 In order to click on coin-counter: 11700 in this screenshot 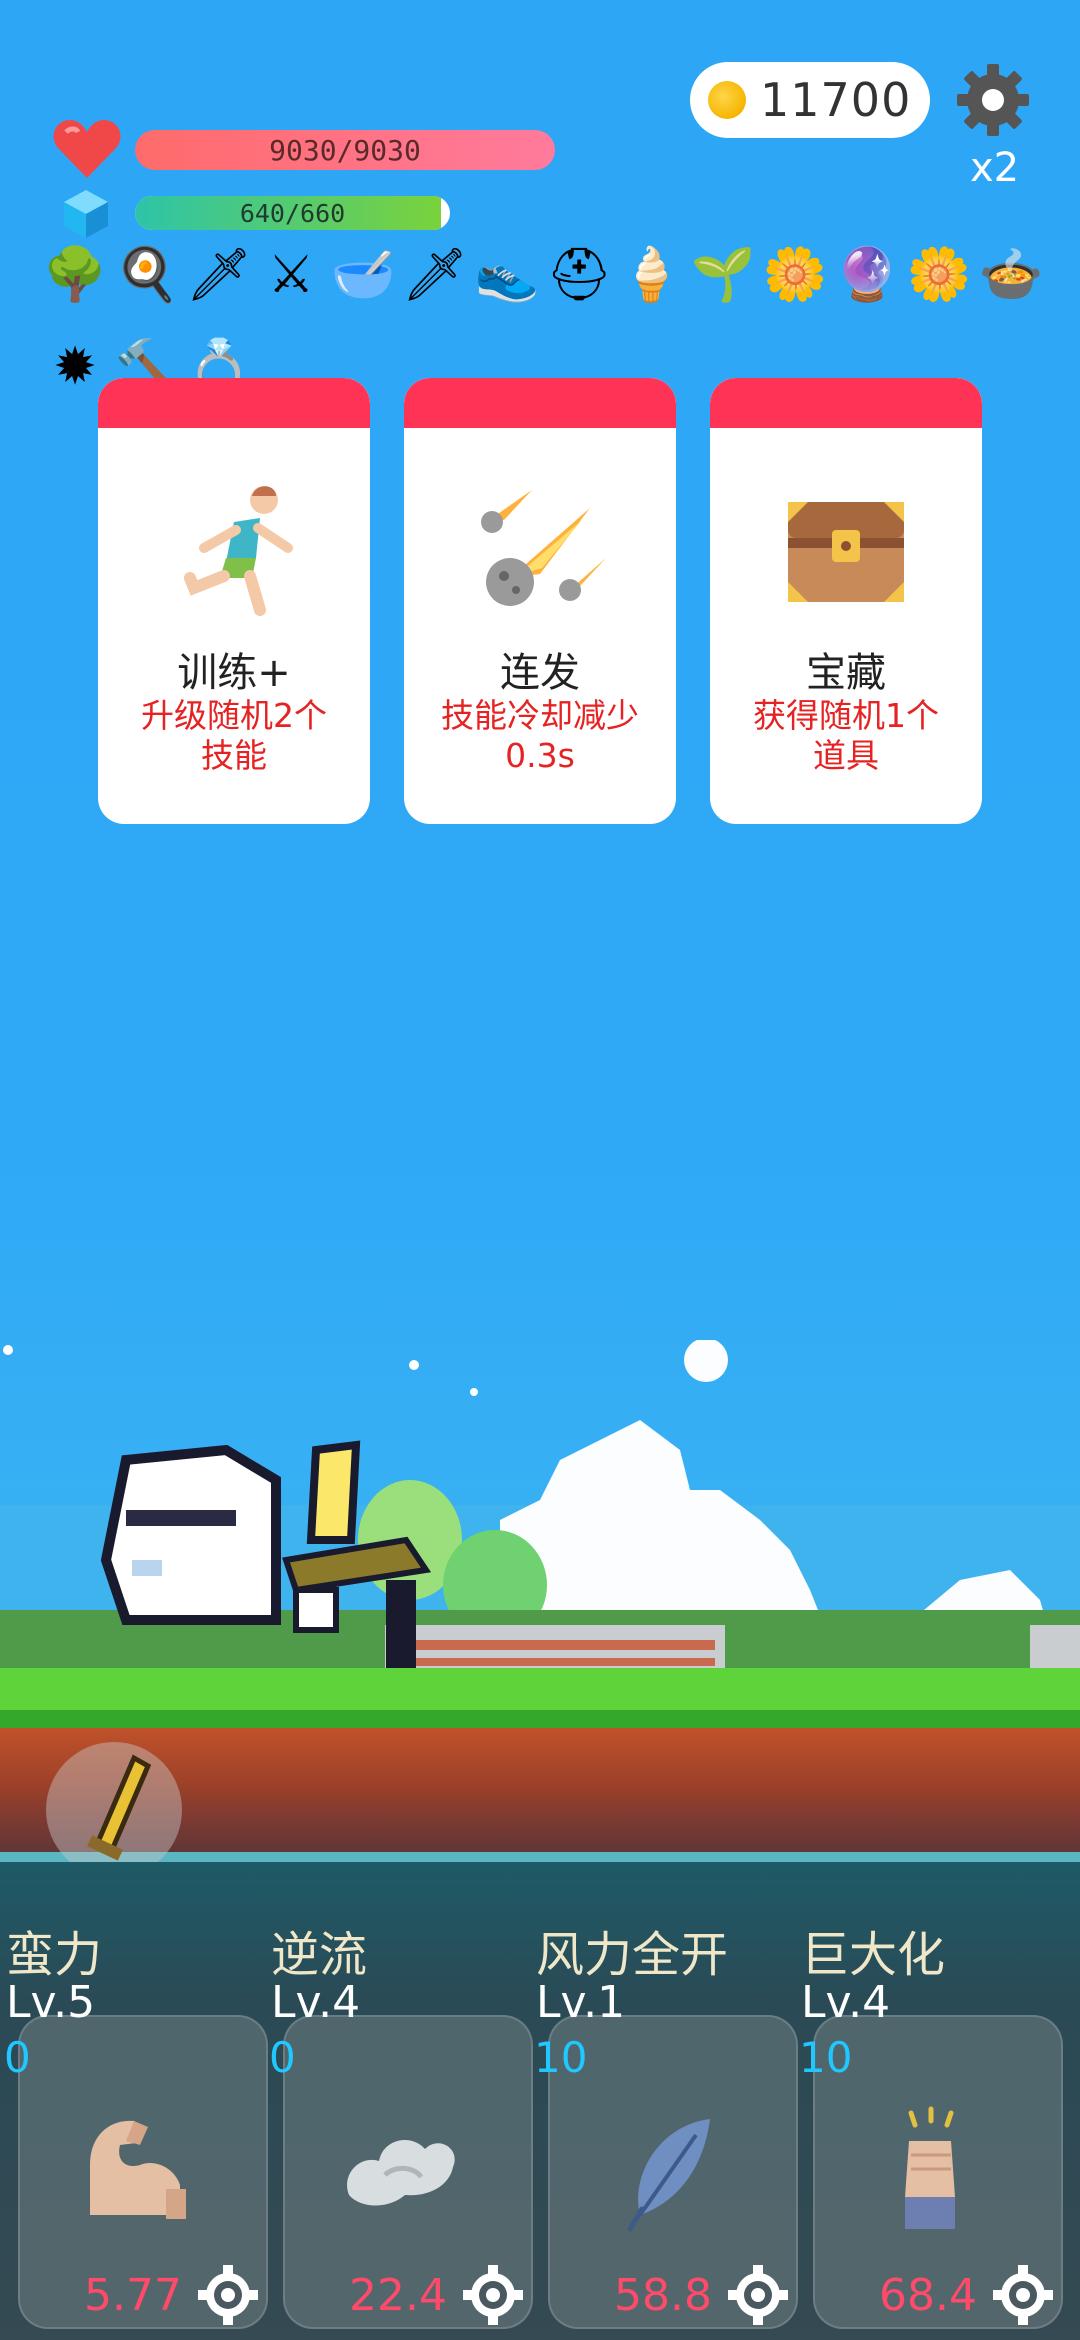, I will do `click(810, 100)`.